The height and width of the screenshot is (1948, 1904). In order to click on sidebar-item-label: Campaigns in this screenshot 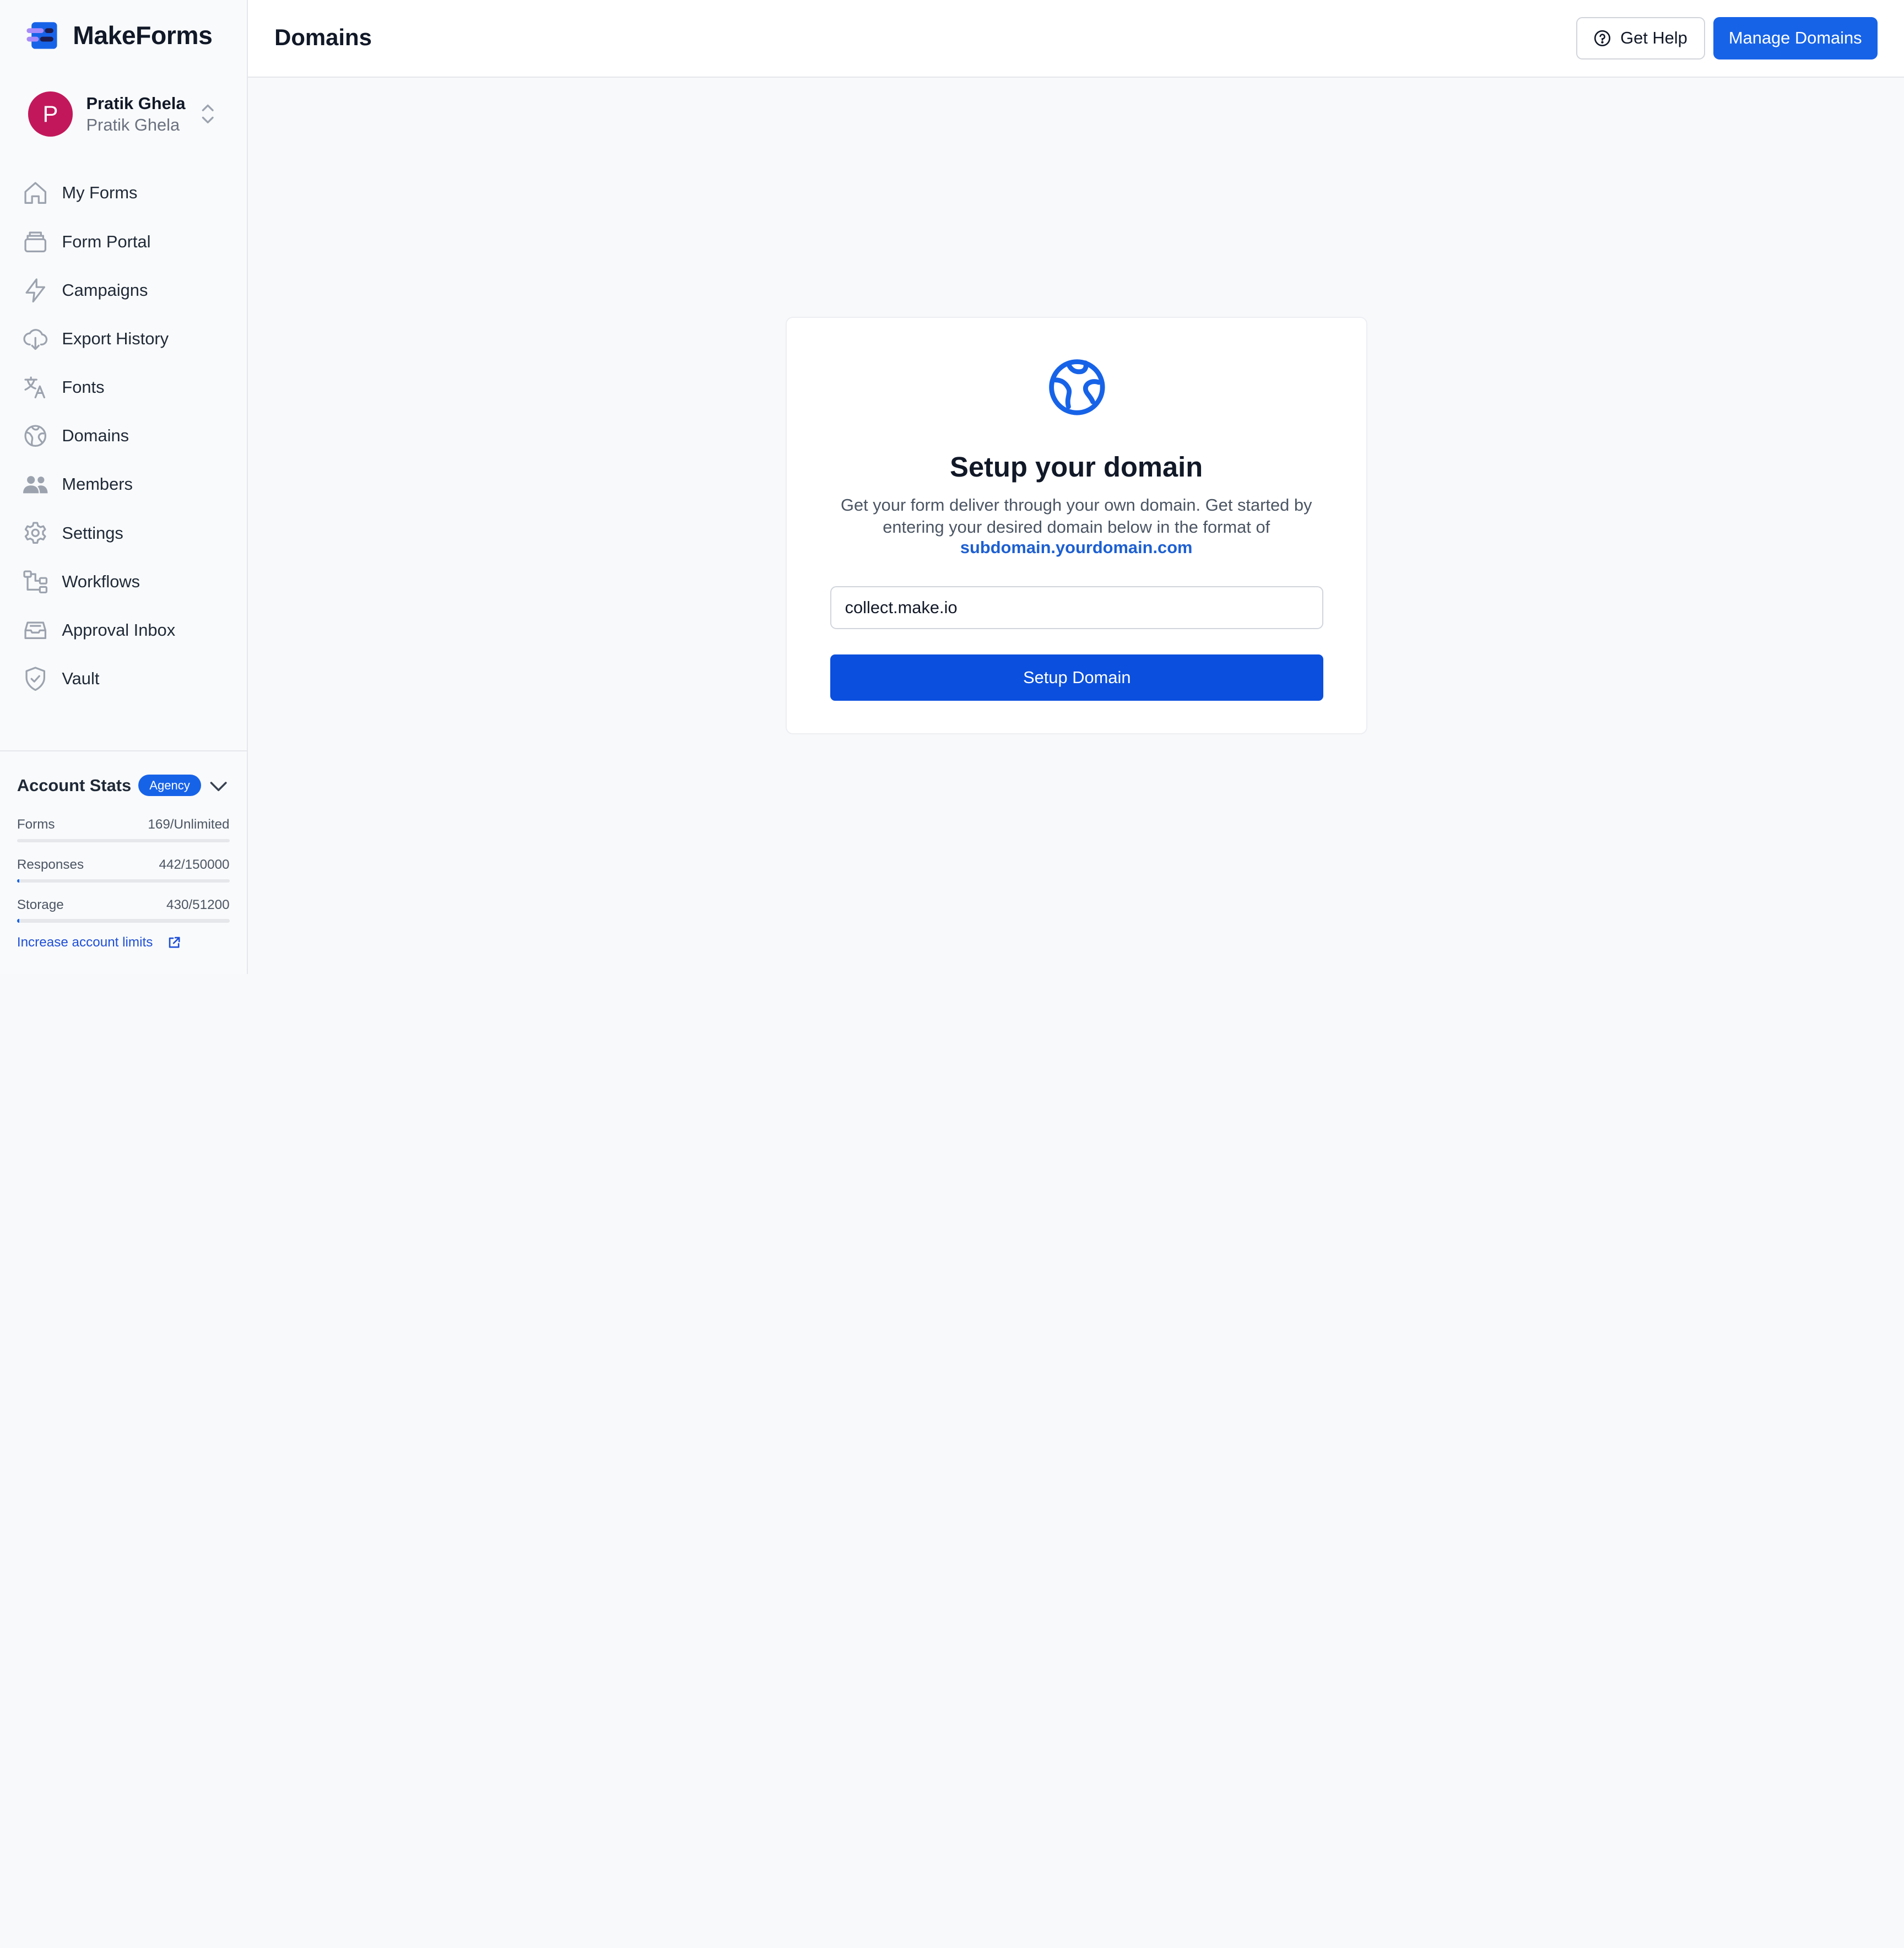, I will do `click(105, 290)`.